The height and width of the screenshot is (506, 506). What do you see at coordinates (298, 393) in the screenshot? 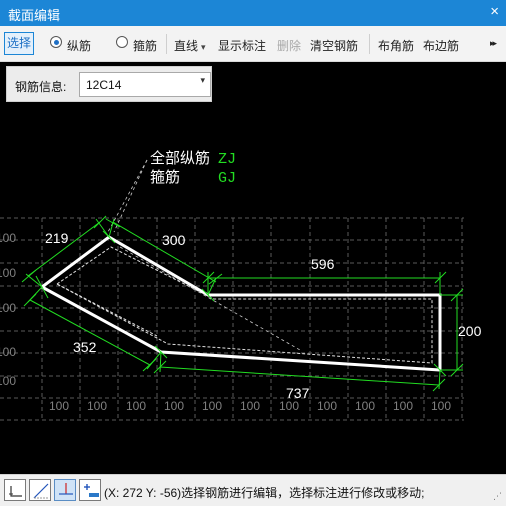
I see `dimension-737: 737` at bounding box center [298, 393].